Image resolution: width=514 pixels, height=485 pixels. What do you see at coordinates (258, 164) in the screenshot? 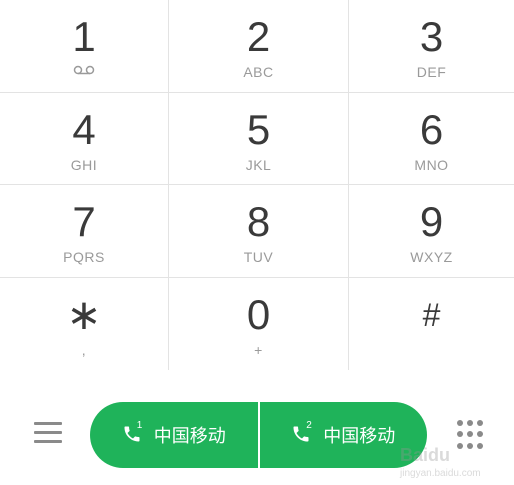
I see `key-letters: JKL` at bounding box center [258, 164].